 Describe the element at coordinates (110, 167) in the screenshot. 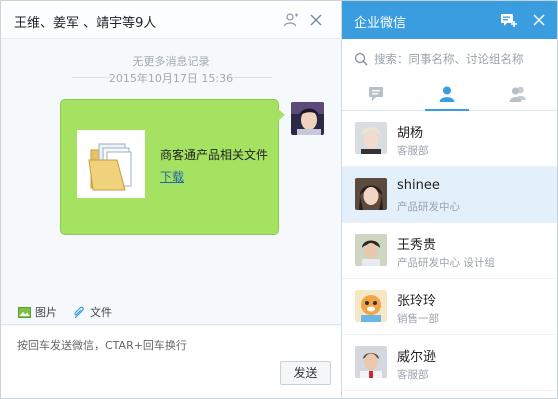

I see `folder-icon` at that location.